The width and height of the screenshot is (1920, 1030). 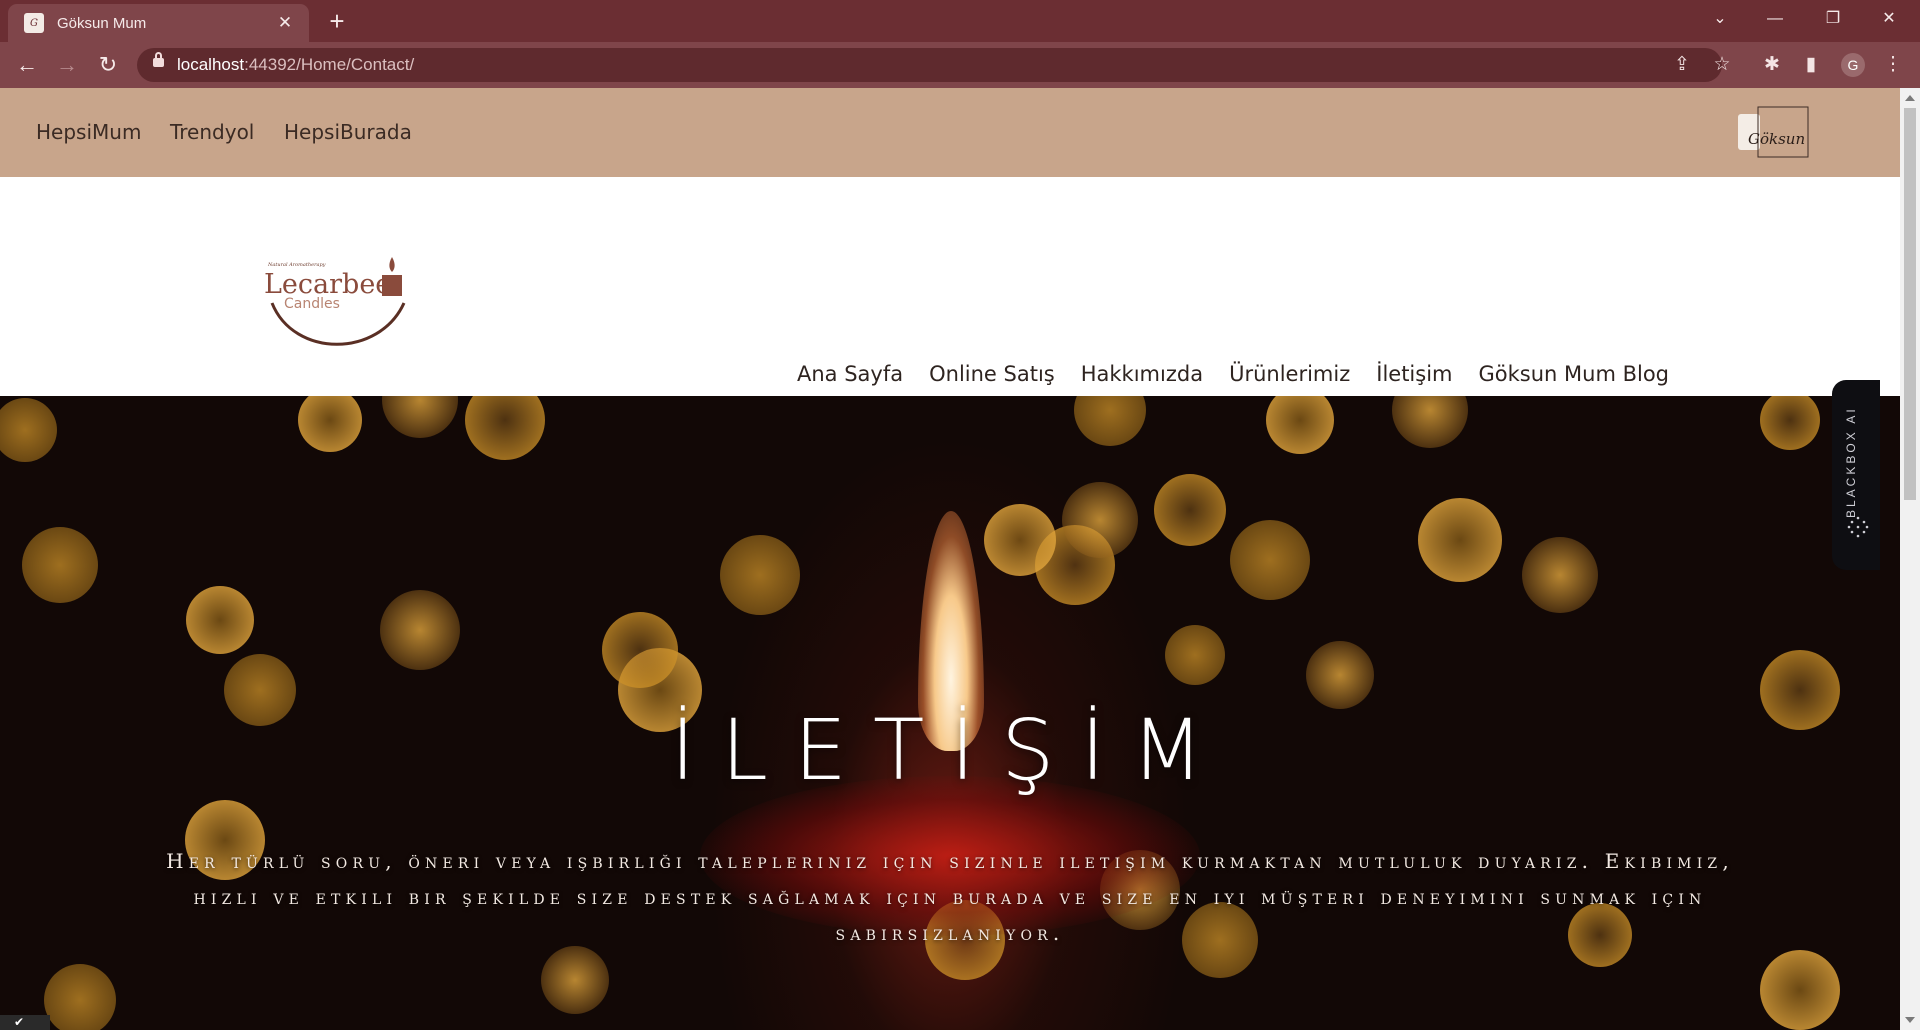 I want to click on scroll-up-arrow-icon, so click(x=1910, y=98).